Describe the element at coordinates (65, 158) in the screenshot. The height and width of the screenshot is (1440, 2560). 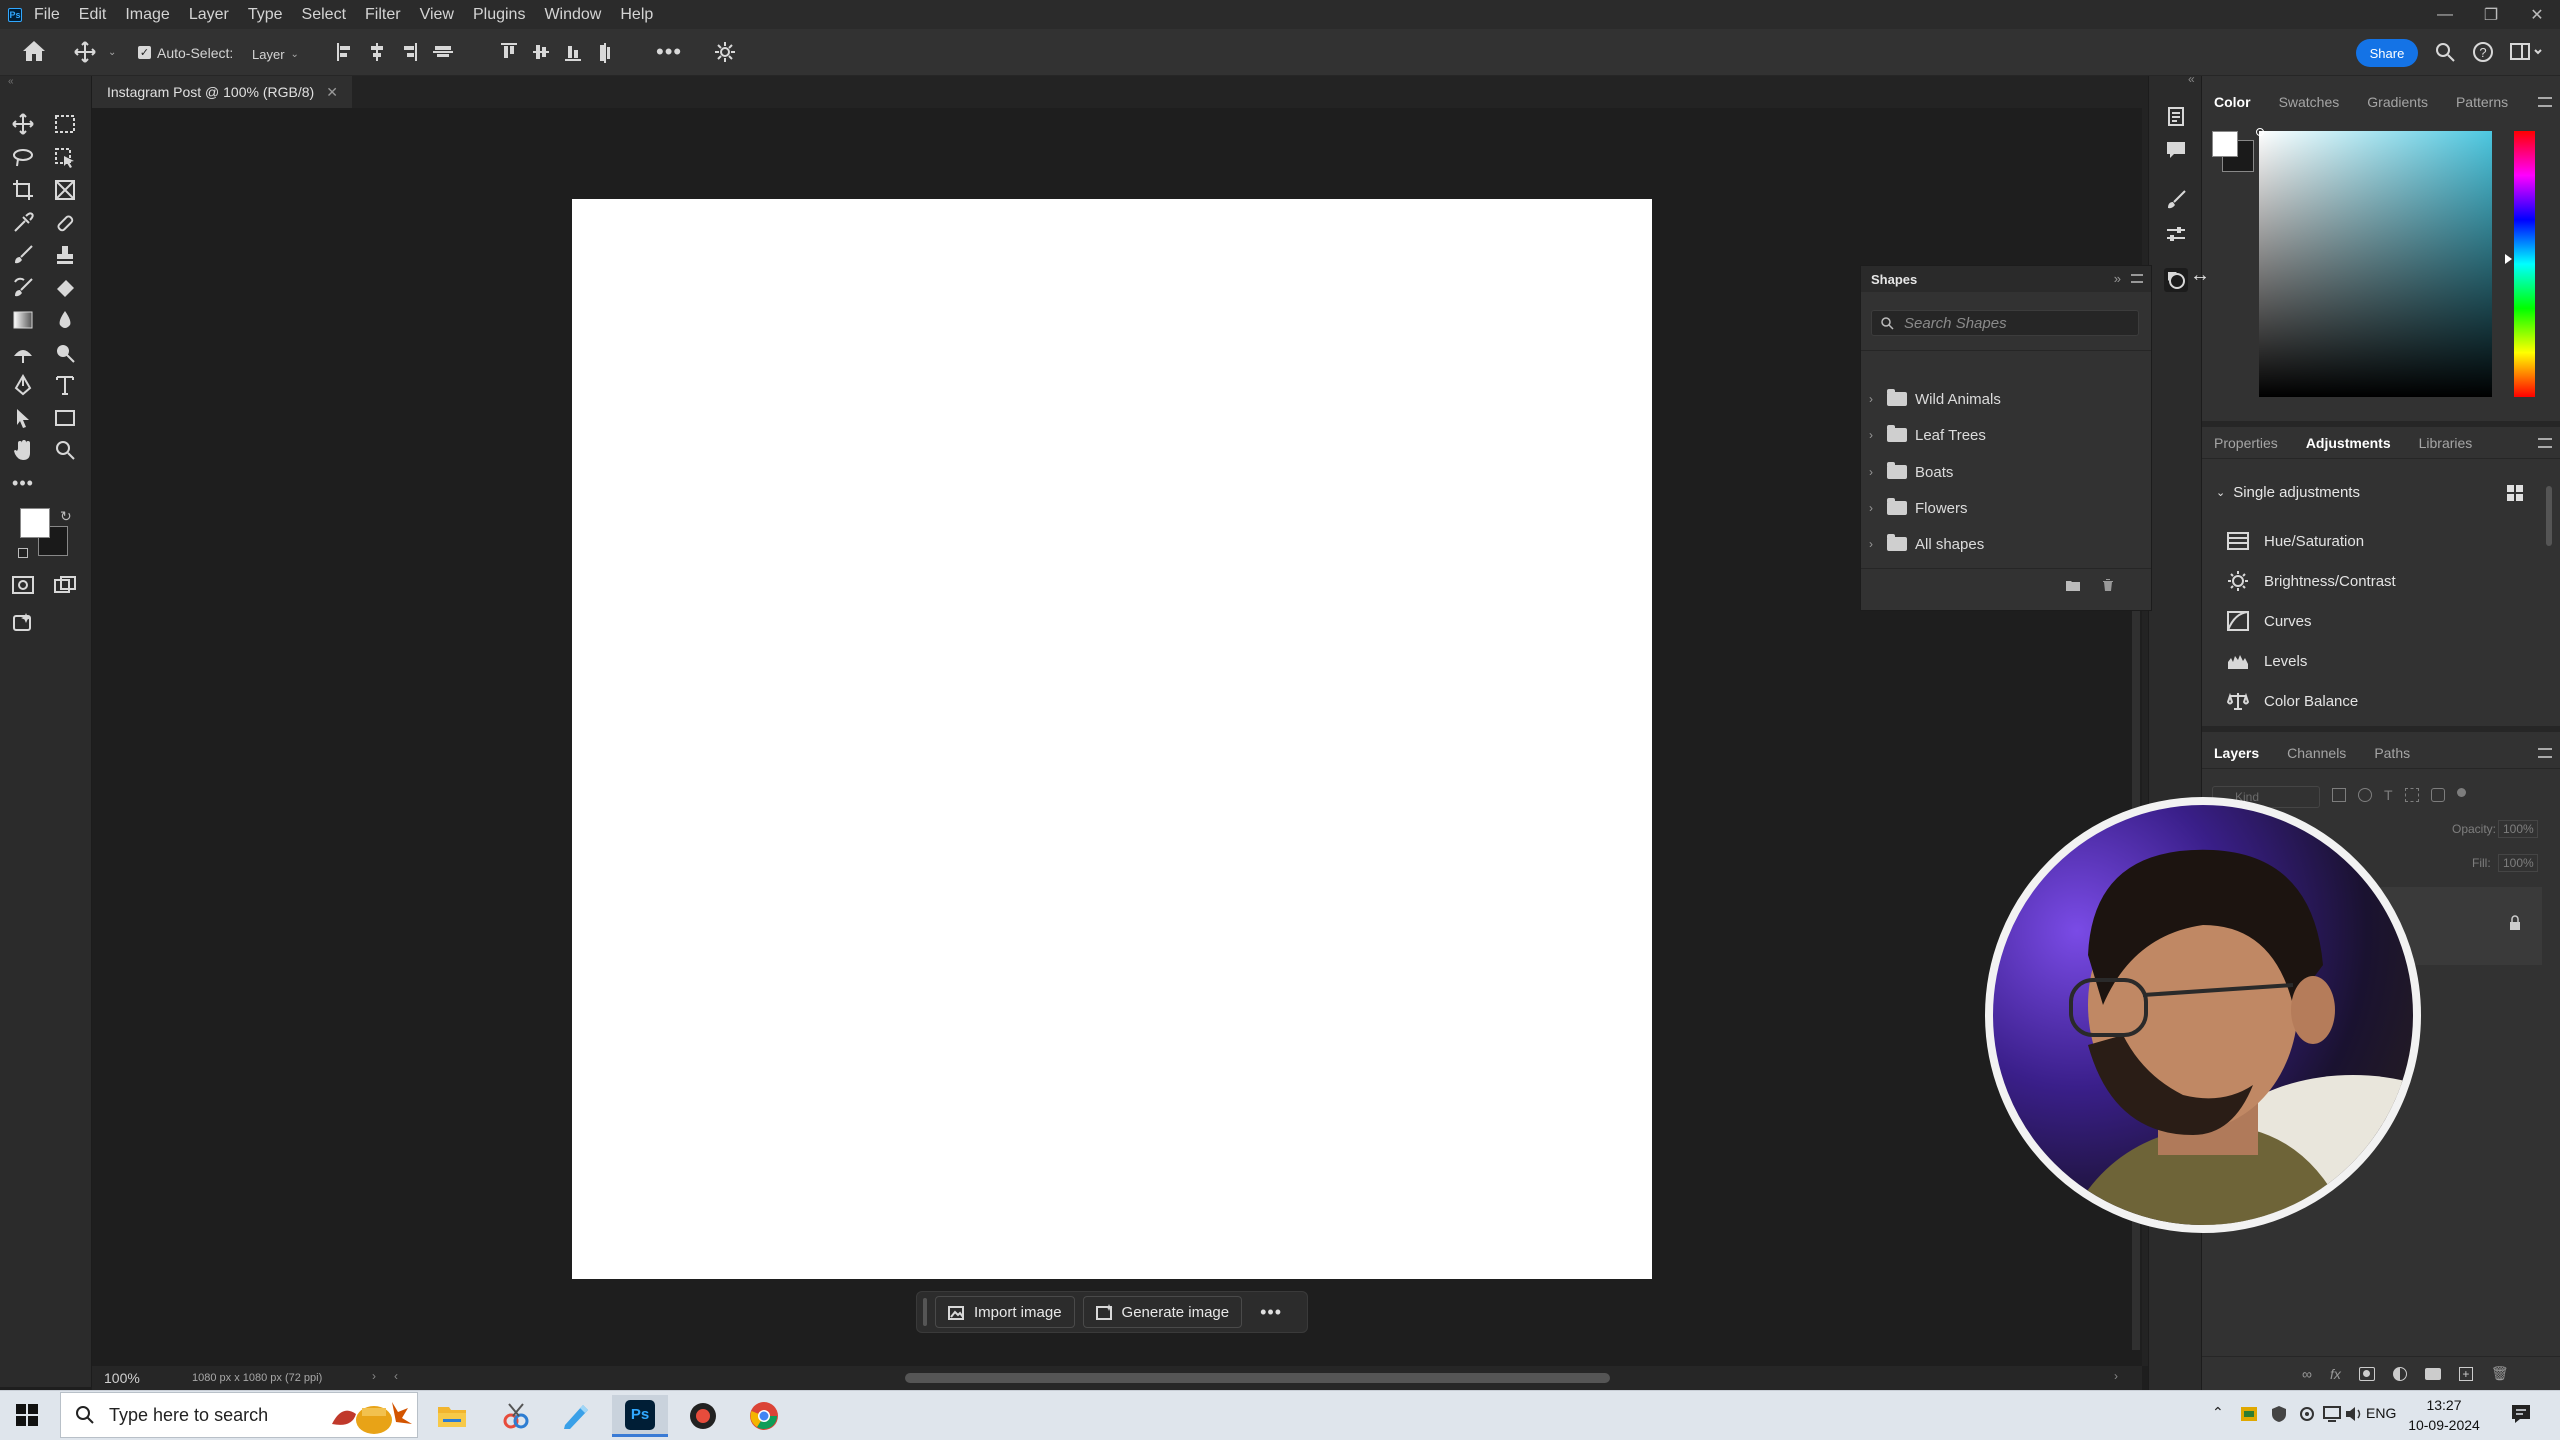
I see `object-selection-tool-icon` at that location.